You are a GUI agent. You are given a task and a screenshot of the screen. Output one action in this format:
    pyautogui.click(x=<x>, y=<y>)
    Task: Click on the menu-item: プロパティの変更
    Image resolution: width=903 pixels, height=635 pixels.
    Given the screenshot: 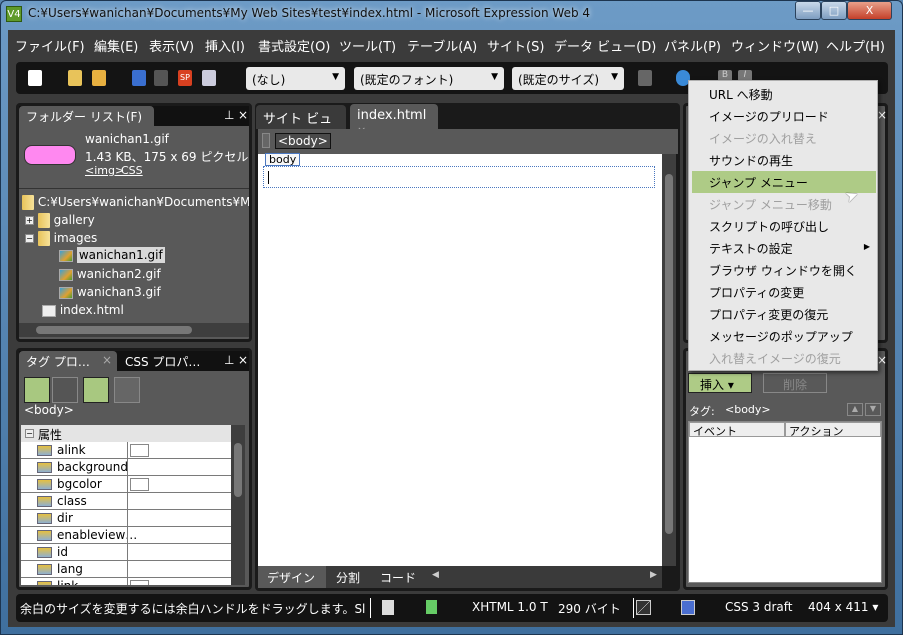 What is the action you would take?
    pyautogui.click(x=784, y=292)
    